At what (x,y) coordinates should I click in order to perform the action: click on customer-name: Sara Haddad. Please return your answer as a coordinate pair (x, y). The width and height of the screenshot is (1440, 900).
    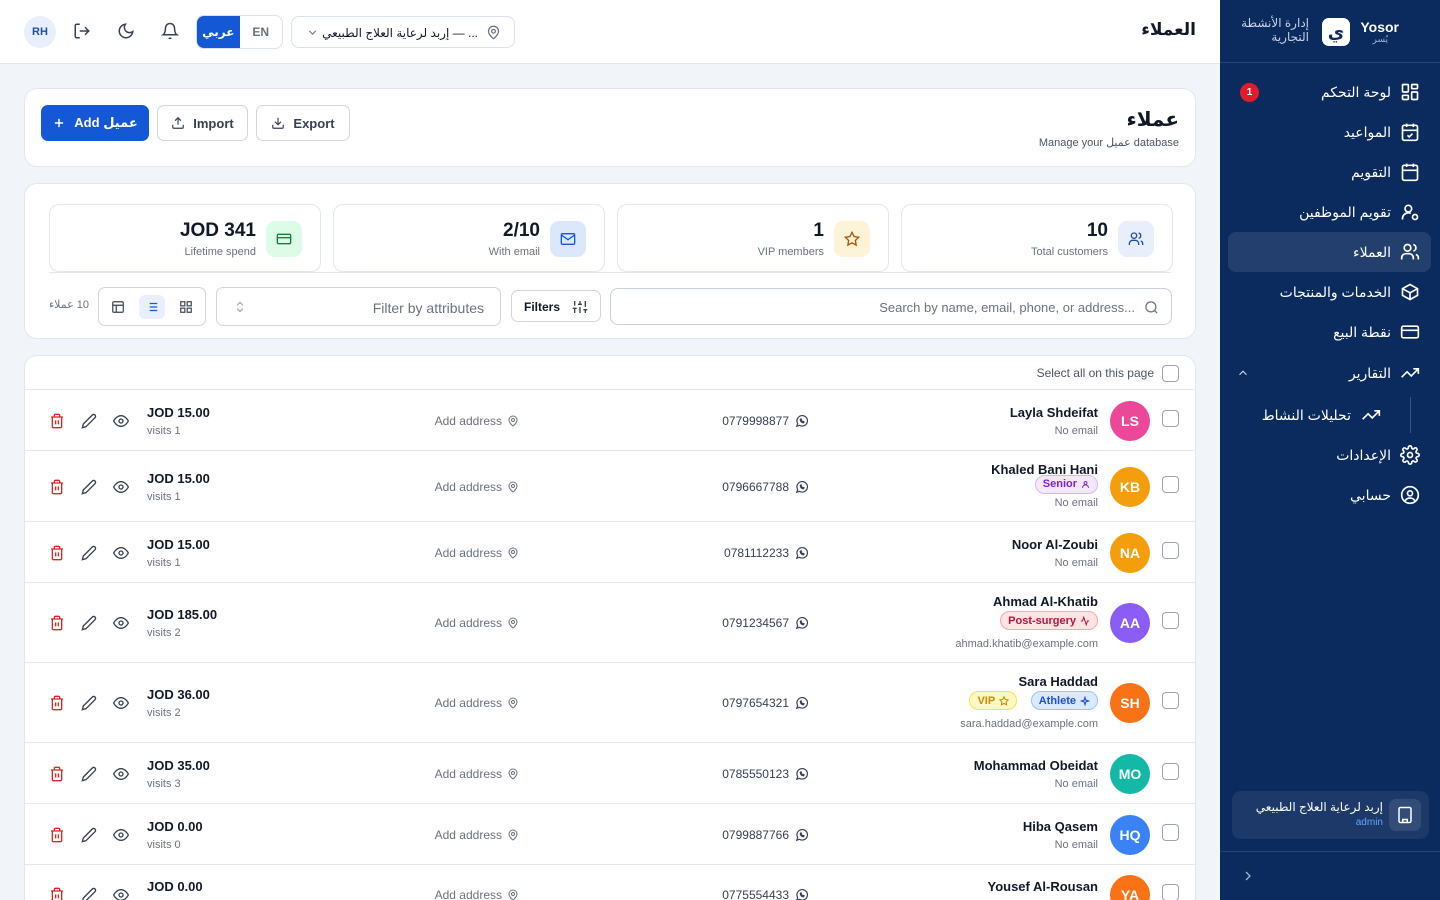
    Looking at the image, I should click on (1058, 681).